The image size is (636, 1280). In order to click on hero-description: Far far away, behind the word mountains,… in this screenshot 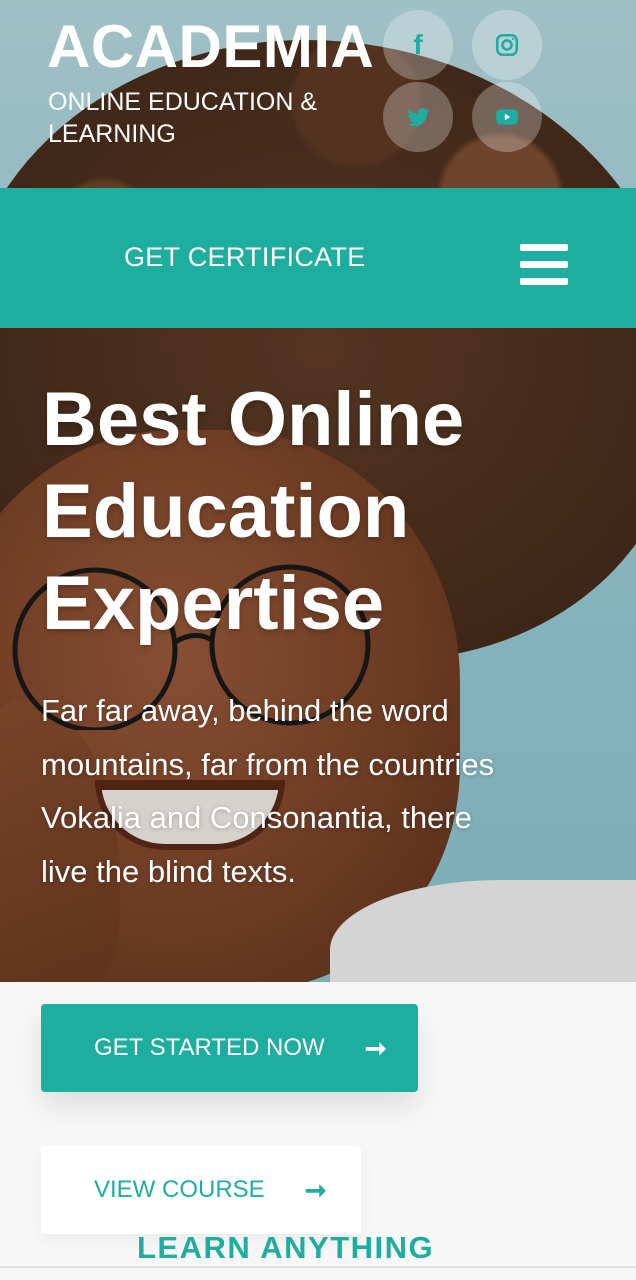, I will do `click(268, 791)`.